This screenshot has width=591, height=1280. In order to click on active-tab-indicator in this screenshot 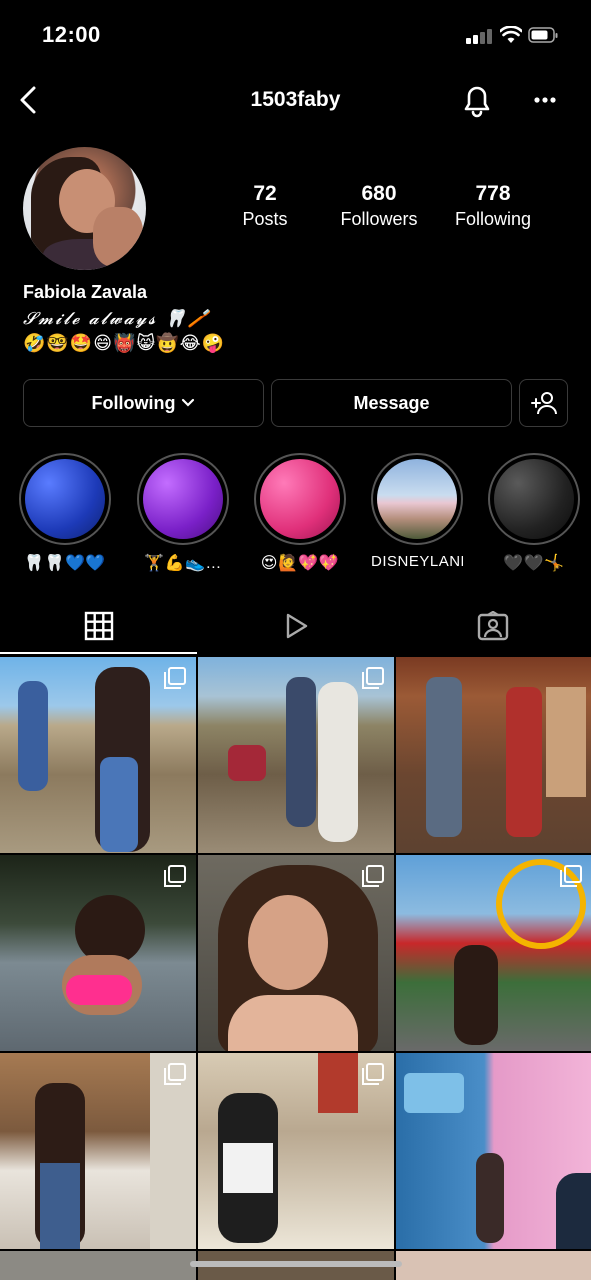, I will do `click(98, 653)`.